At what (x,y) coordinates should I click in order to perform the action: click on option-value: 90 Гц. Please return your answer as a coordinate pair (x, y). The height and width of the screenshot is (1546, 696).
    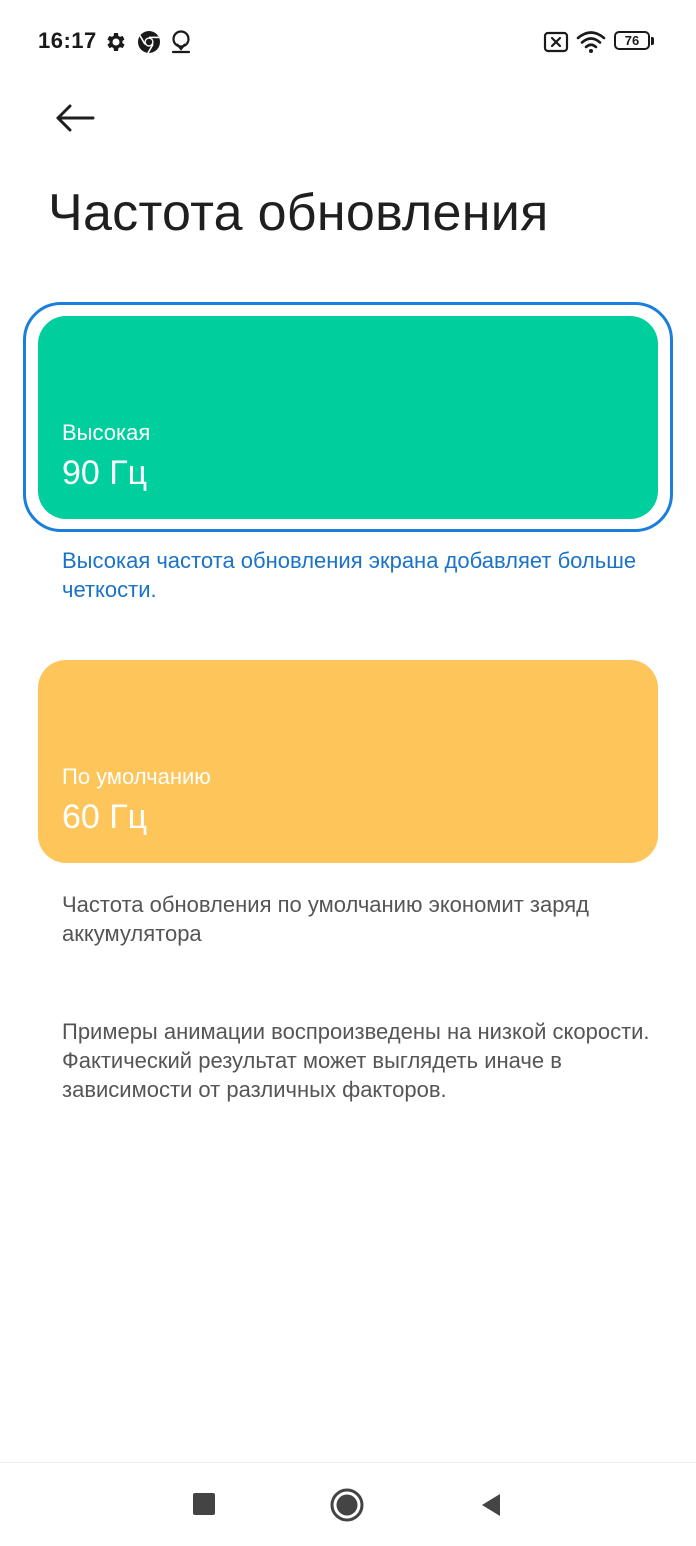
    Looking at the image, I should click on (105, 473).